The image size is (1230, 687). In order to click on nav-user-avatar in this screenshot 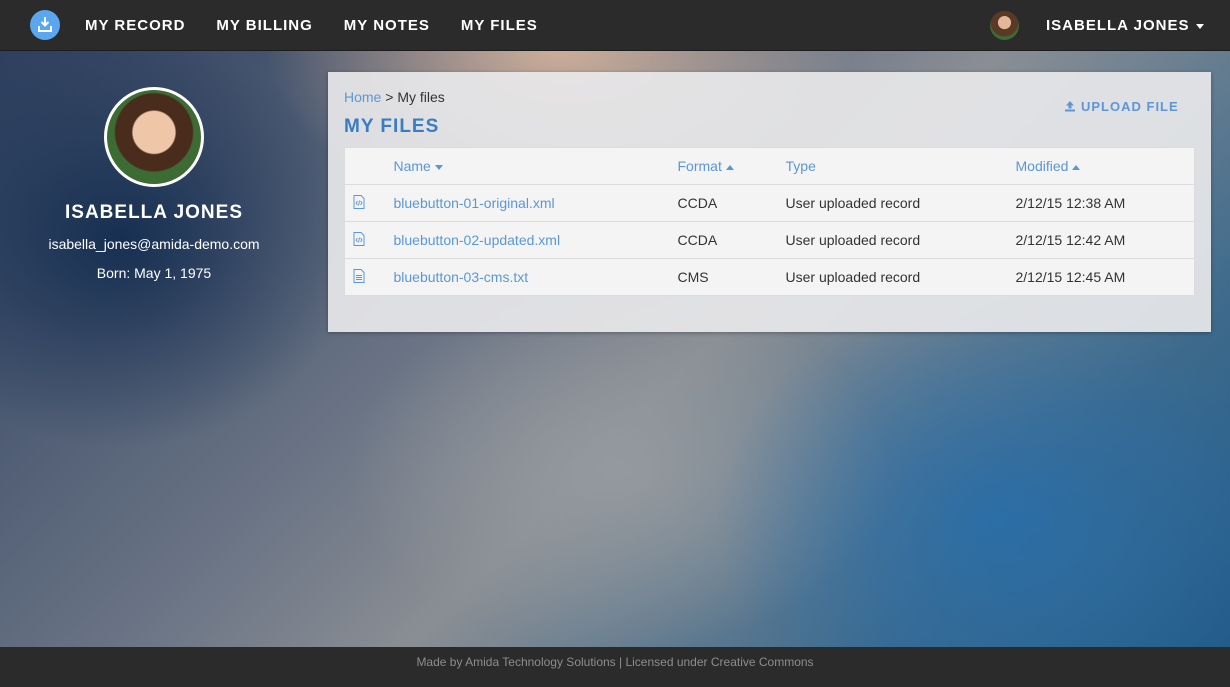, I will do `click(1004, 25)`.